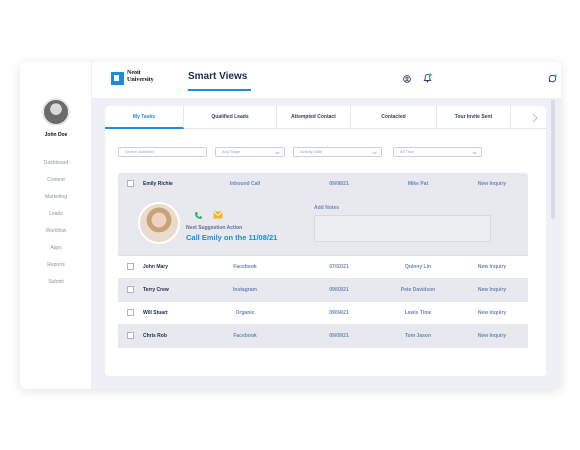  Describe the element at coordinates (553, 159) in the screenshot. I see `vertical-scrollbar` at that location.